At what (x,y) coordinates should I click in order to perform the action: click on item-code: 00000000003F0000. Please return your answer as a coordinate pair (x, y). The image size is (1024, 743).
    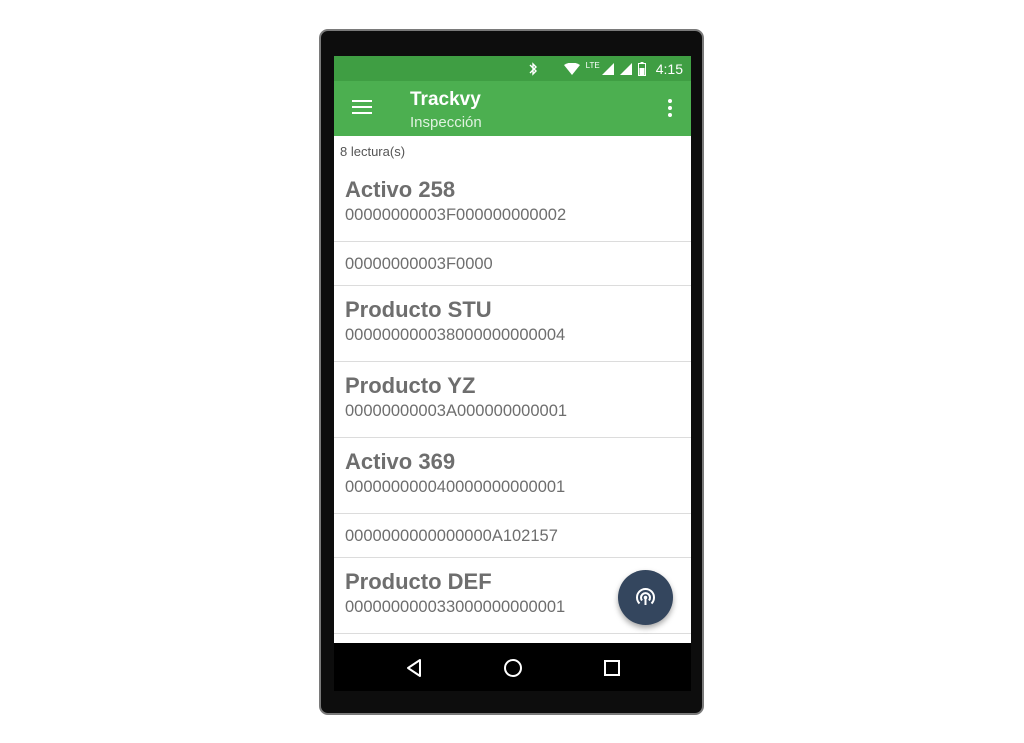
    Looking at the image, I should click on (419, 264).